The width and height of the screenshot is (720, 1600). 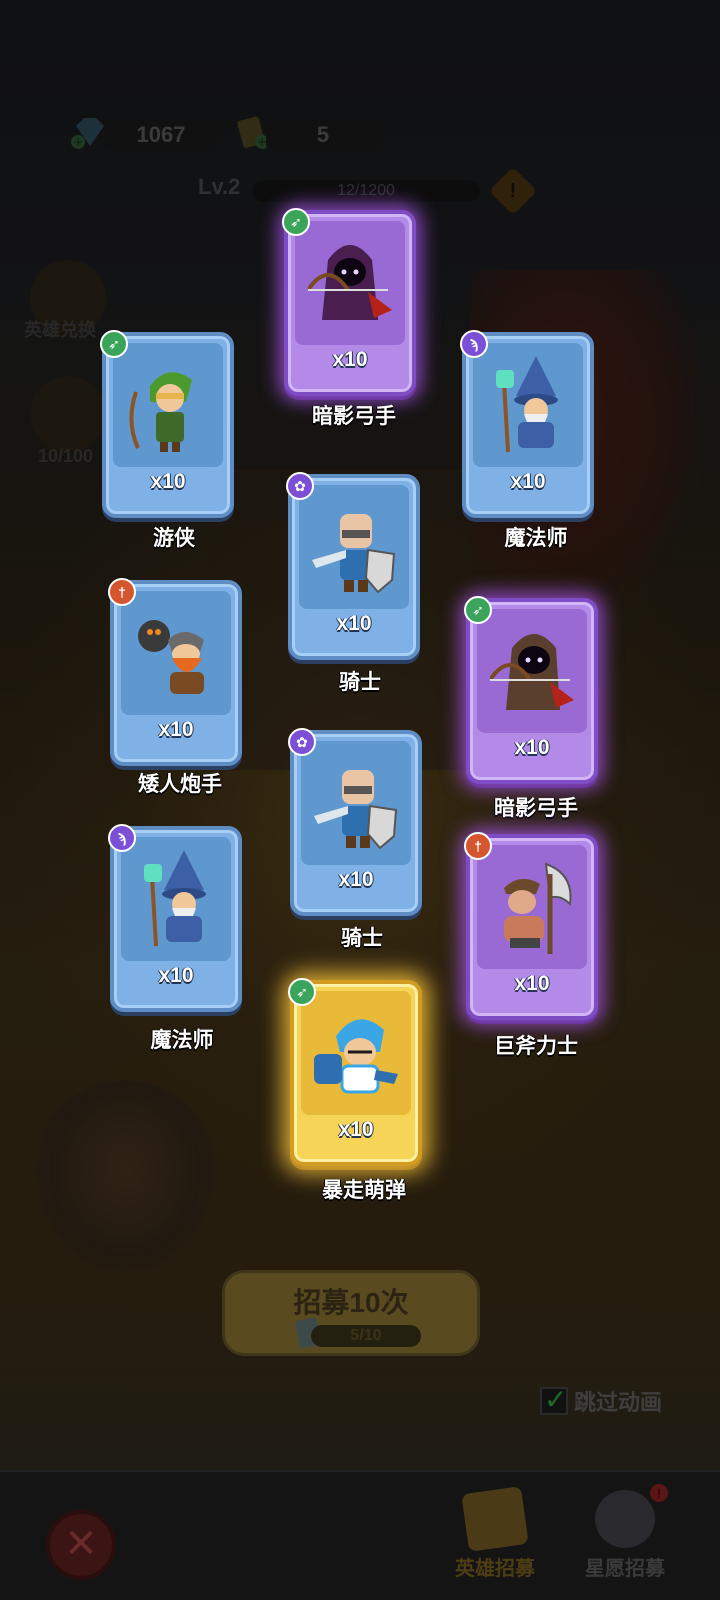 What do you see at coordinates (625, 1569) in the screenshot?
I see `tab-star-recruit-label: 星愿招募` at bounding box center [625, 1569].